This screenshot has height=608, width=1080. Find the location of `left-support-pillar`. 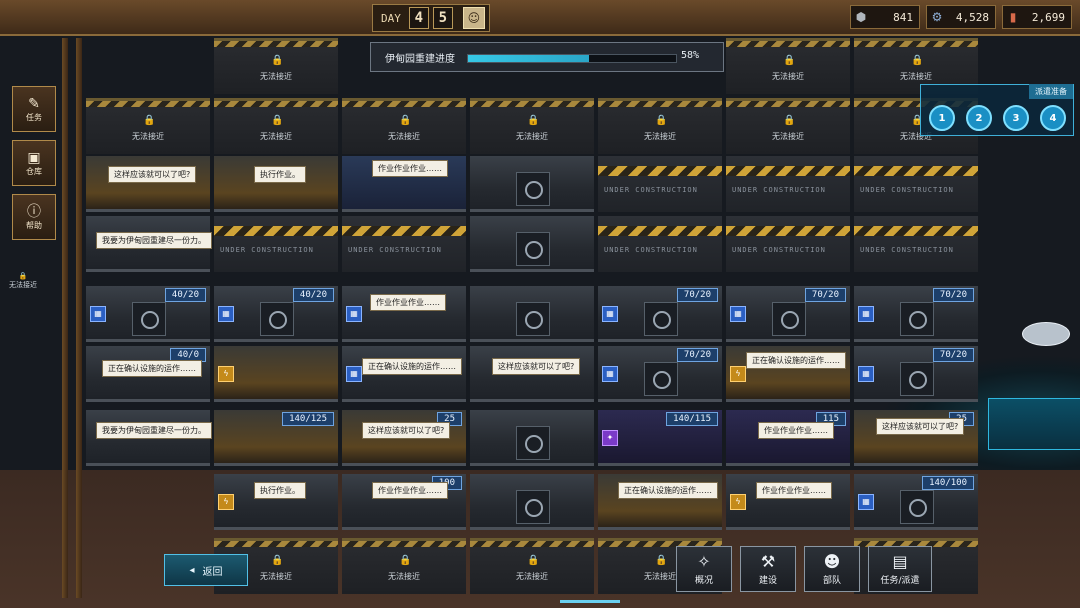

left-support-pillar is located at coordinates (65, 318).